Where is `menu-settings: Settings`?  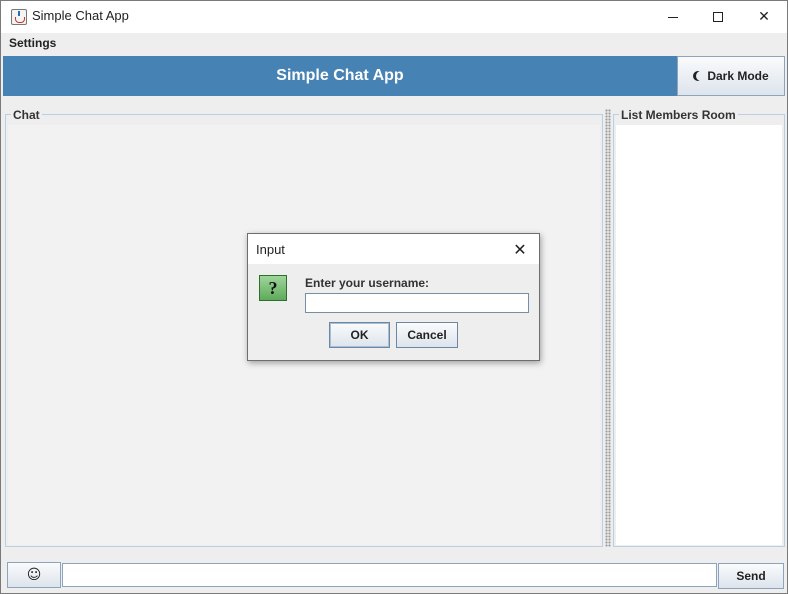
menu-settings: Settings is located at coordinates (32, 43).